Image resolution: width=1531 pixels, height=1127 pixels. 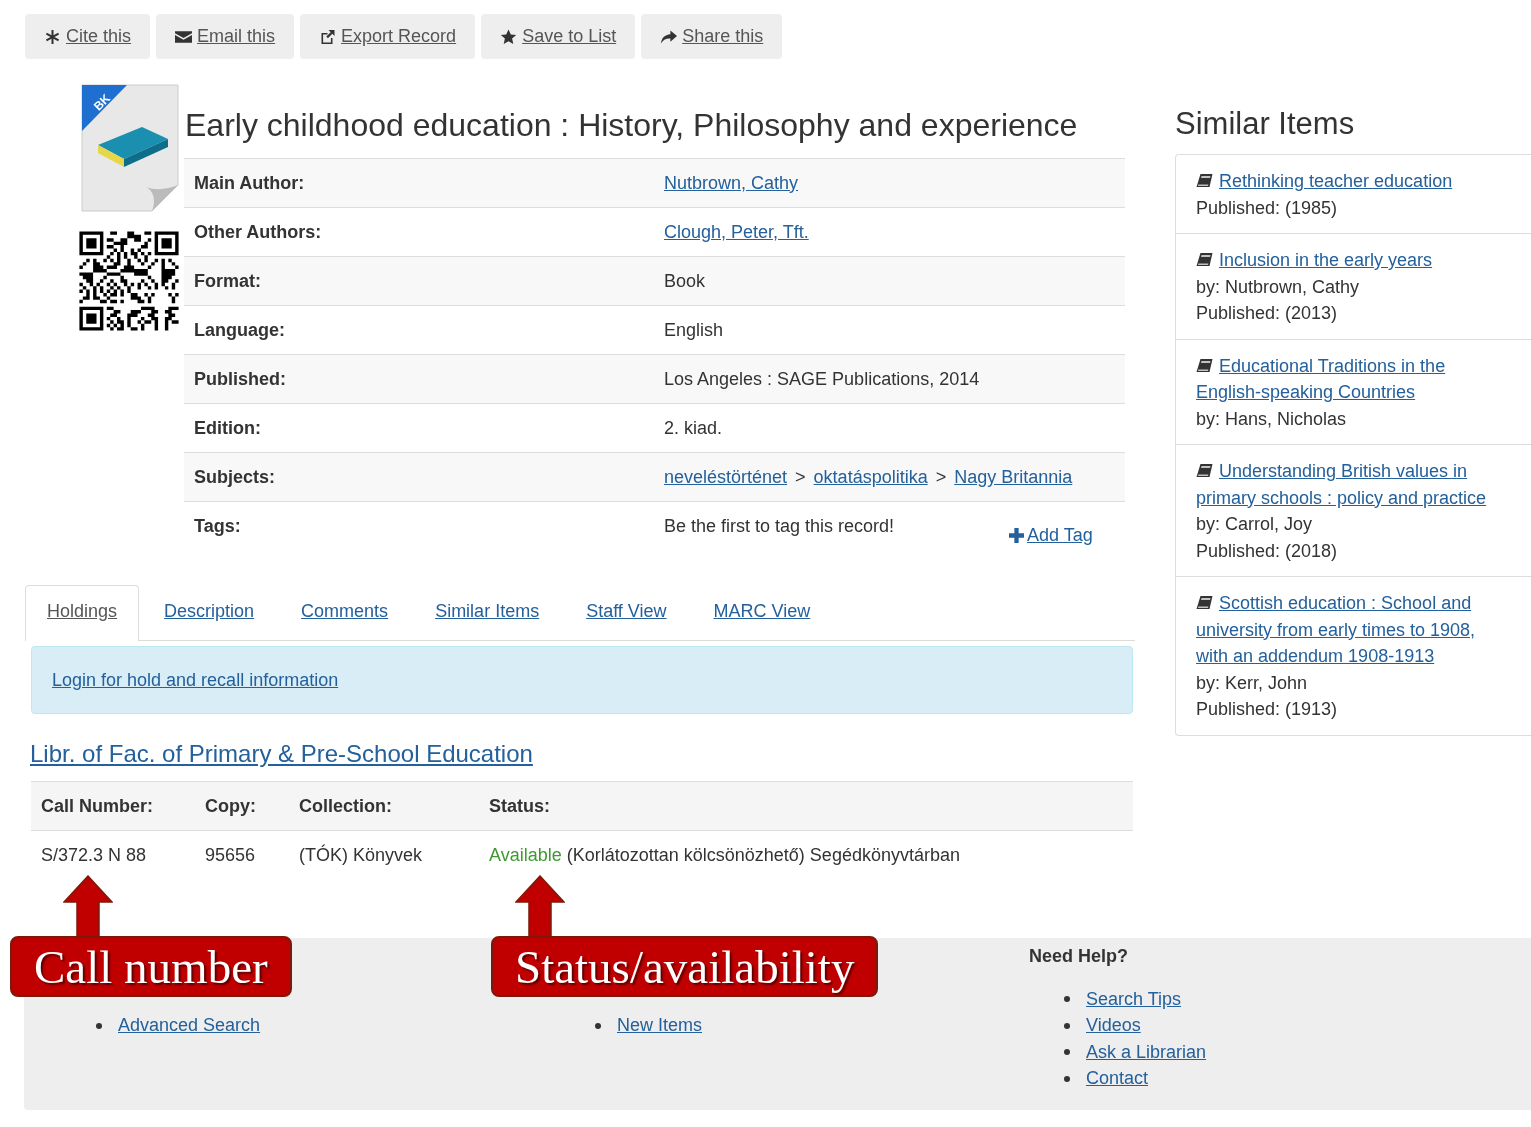 I want to click on item-meta: Published: (2018), so click(x=1267, y=551).